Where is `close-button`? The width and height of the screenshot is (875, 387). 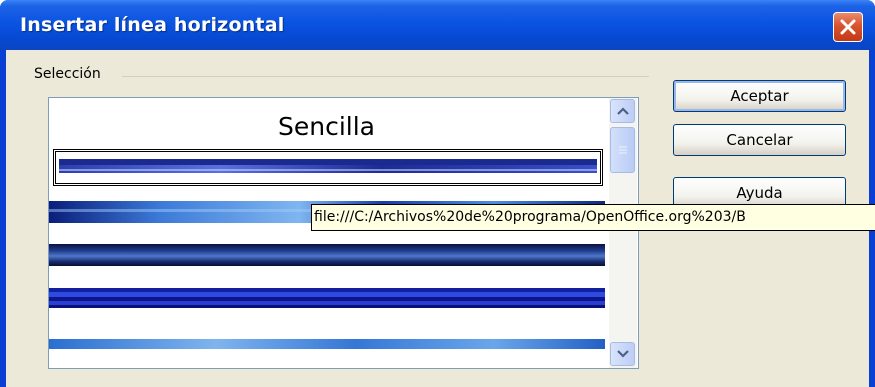
close-button is located at coordinates (848, 27).